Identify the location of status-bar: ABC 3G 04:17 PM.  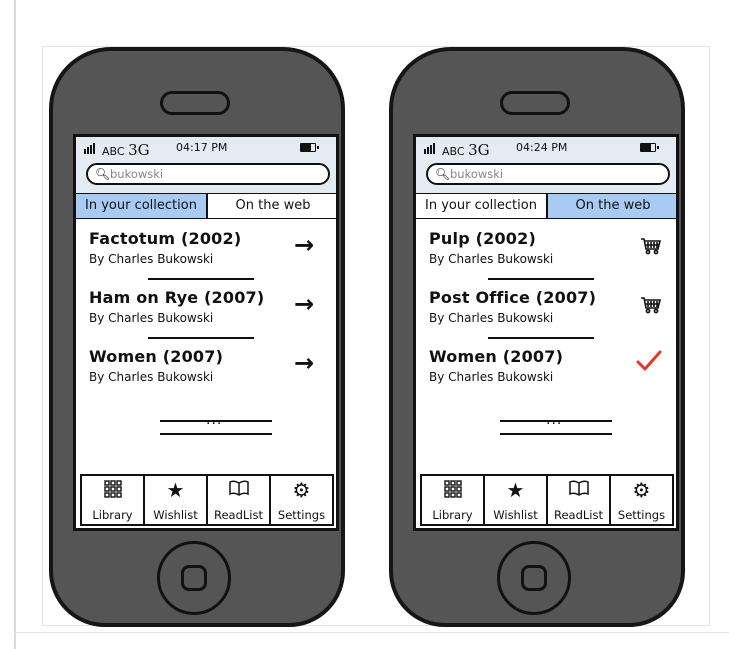
(206, 148).